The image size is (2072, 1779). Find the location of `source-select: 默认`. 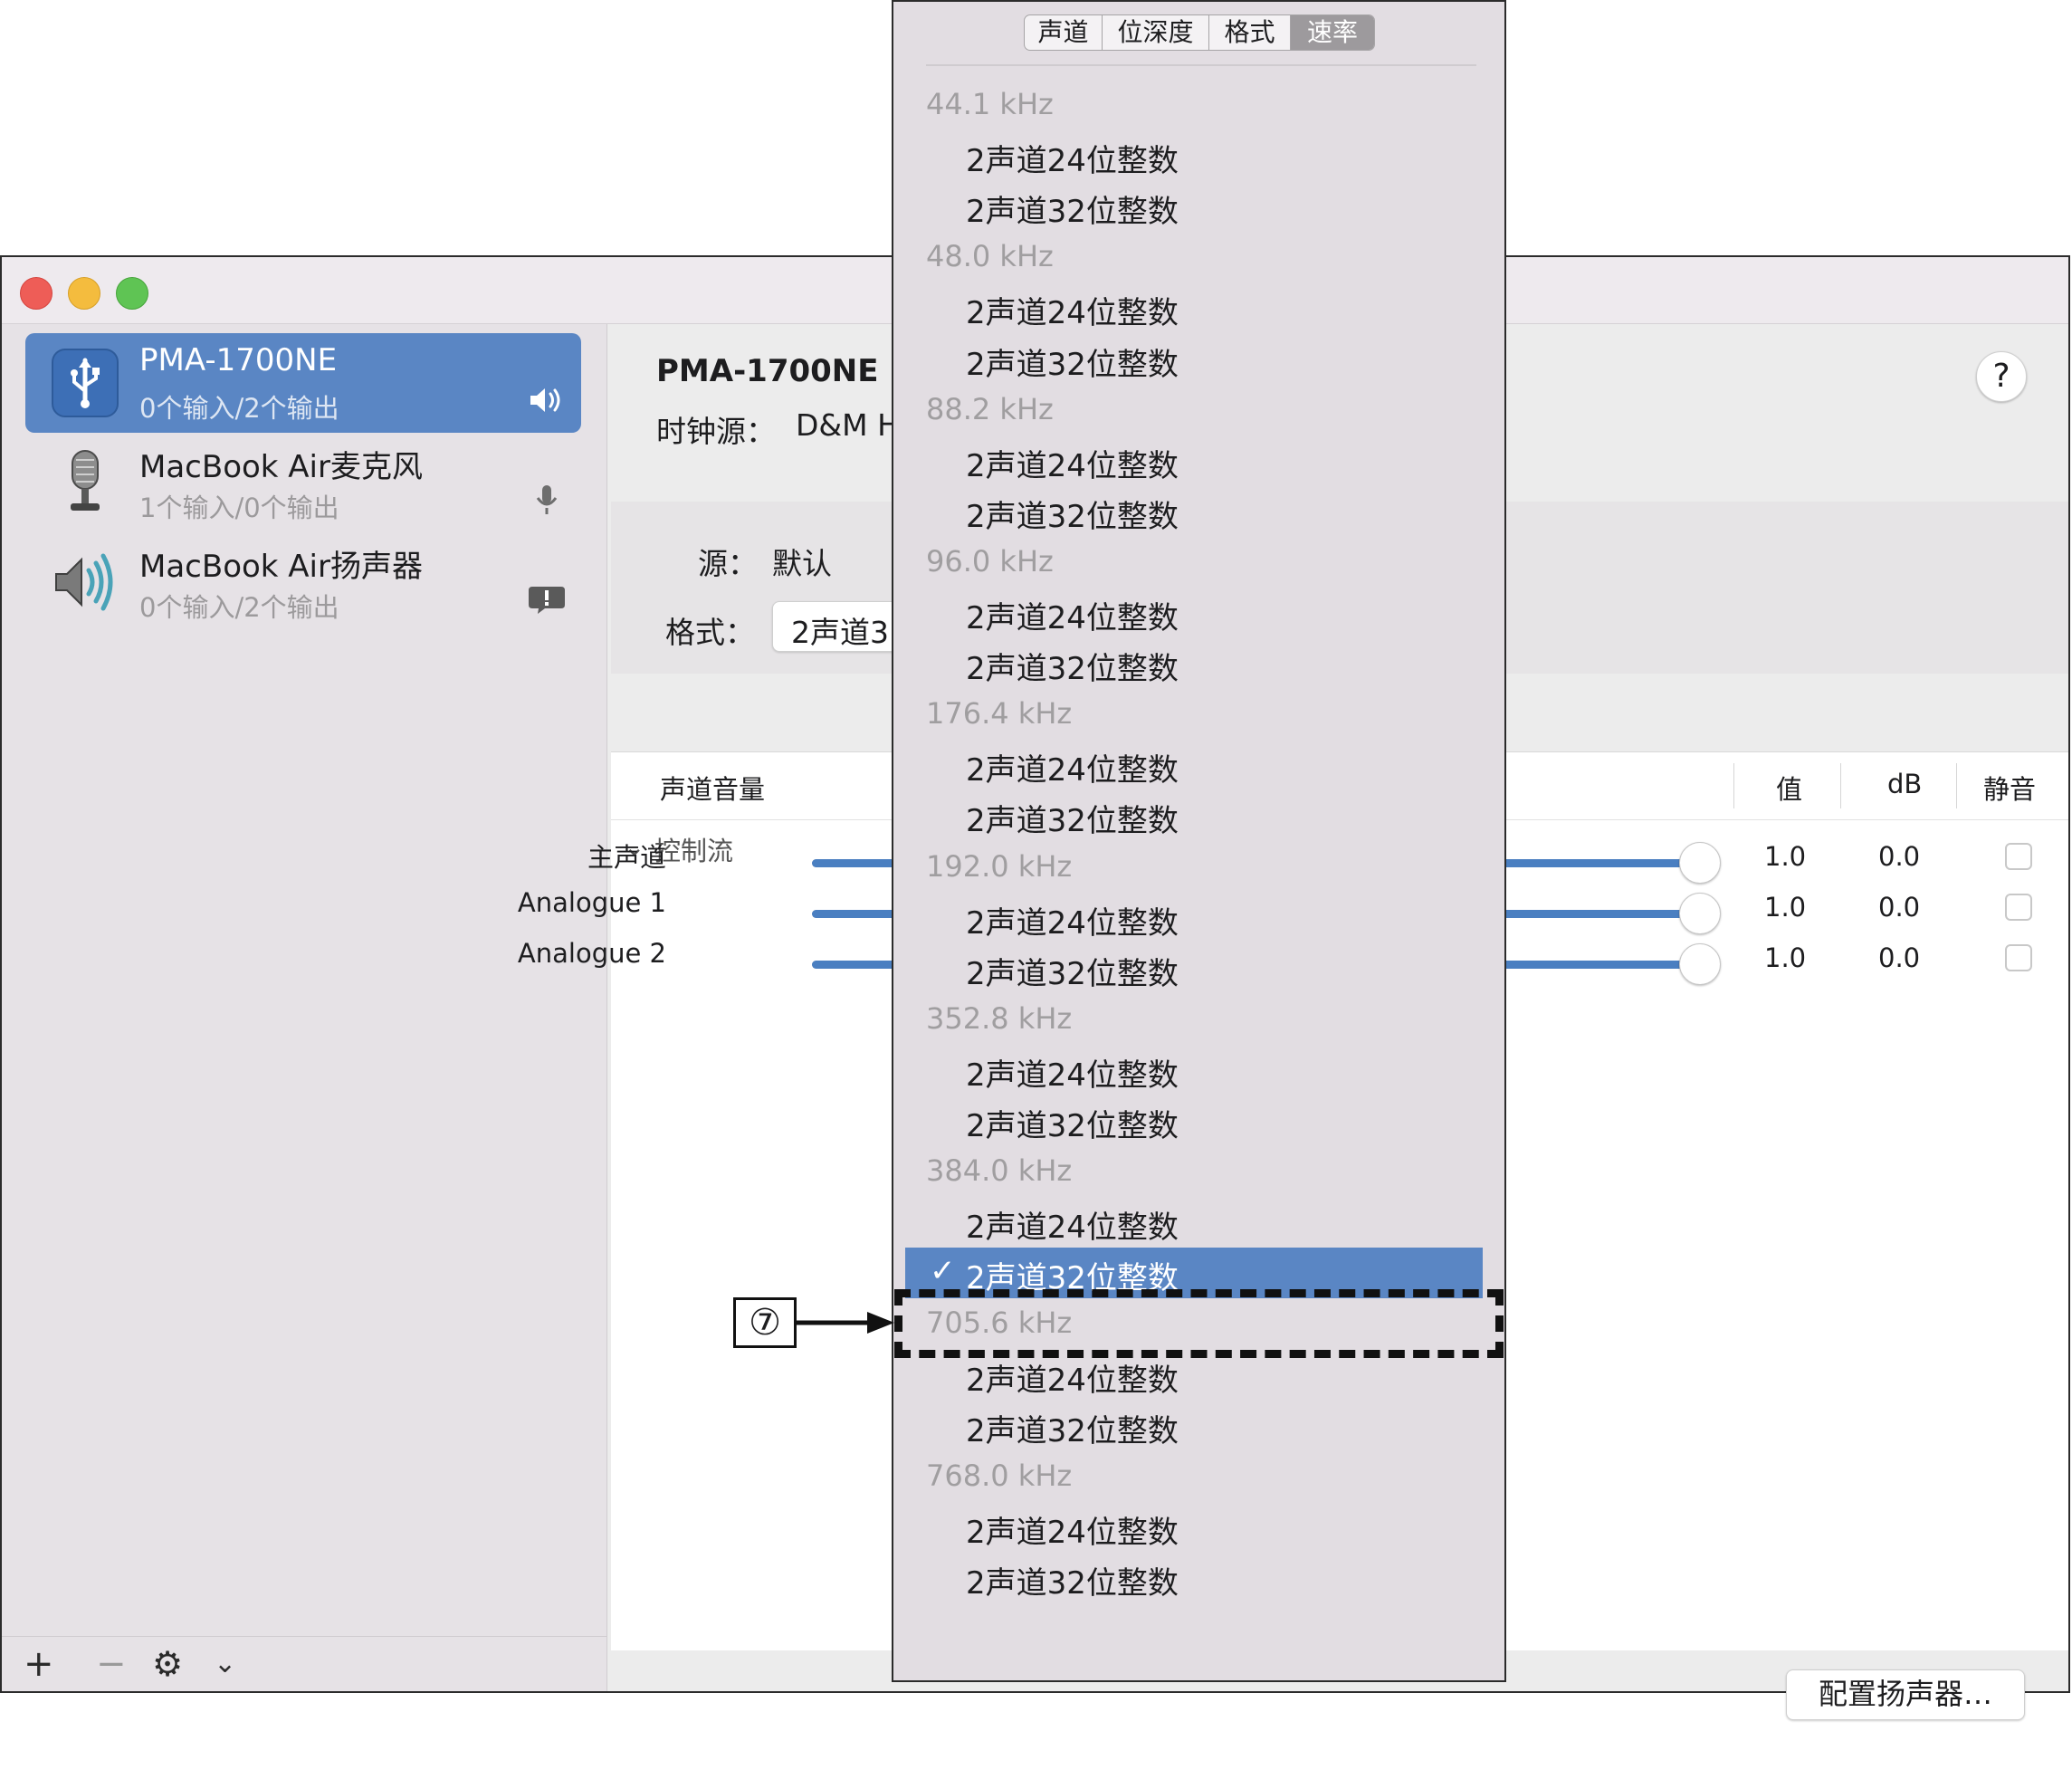

source-select: 默认 is located at coordinates (802, 561).